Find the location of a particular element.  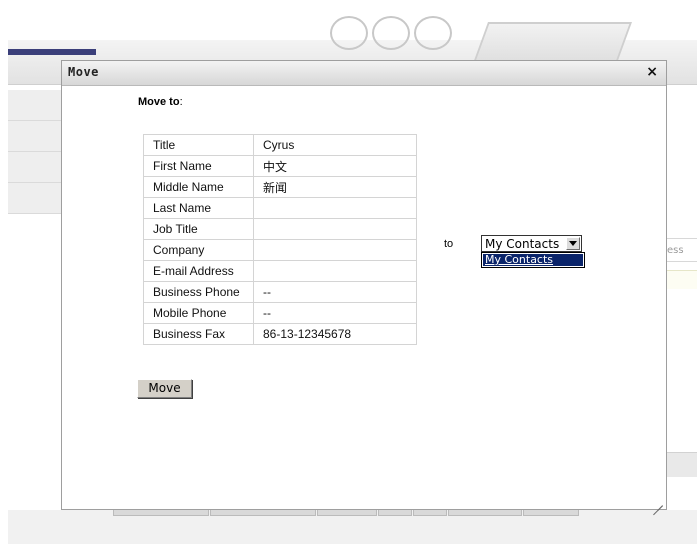

table-row: First Name 中文 is located at coordinates (280, 166).